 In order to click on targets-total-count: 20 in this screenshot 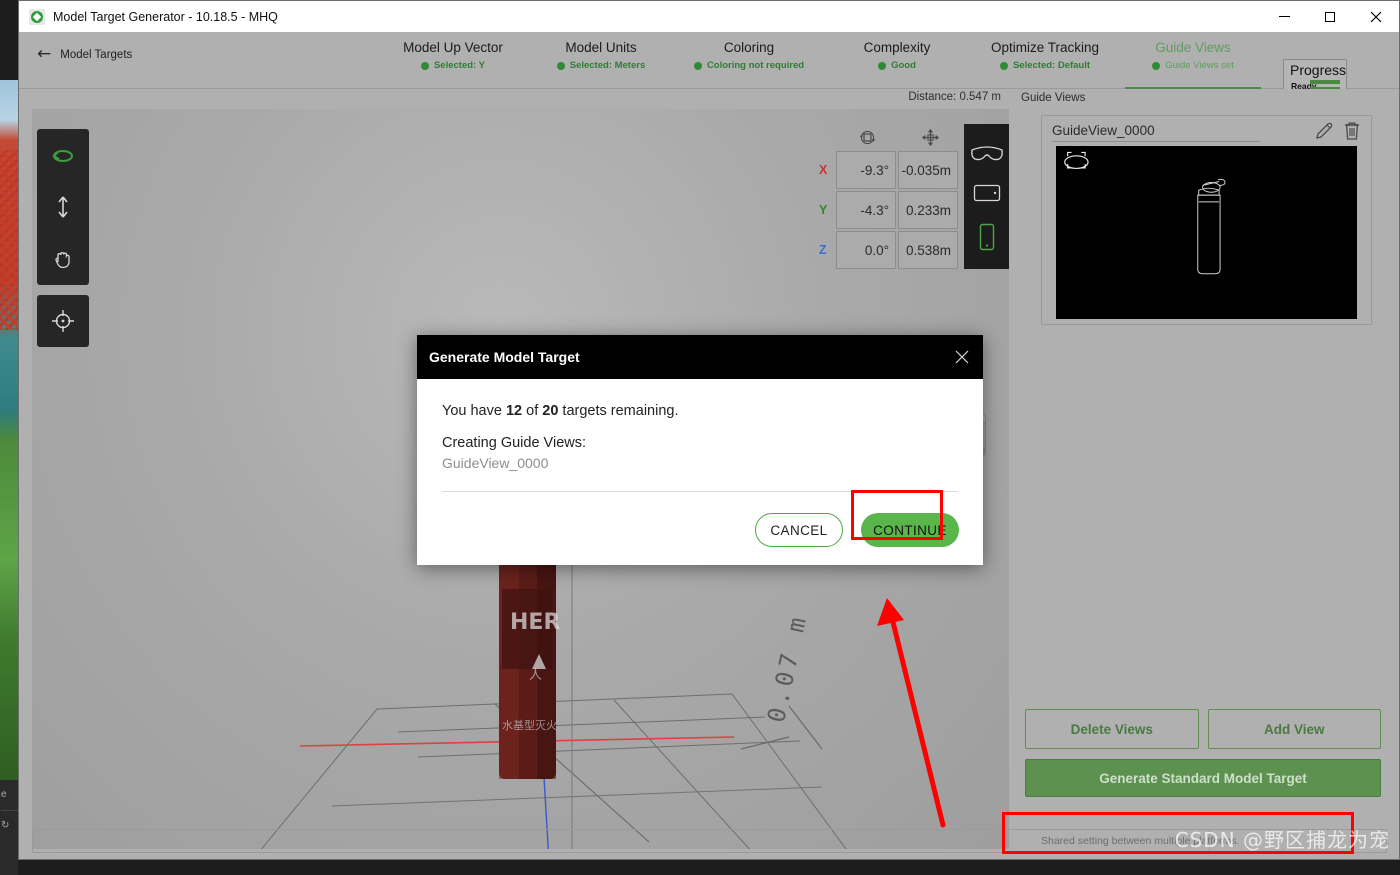, I will do `click(550, 411)`.